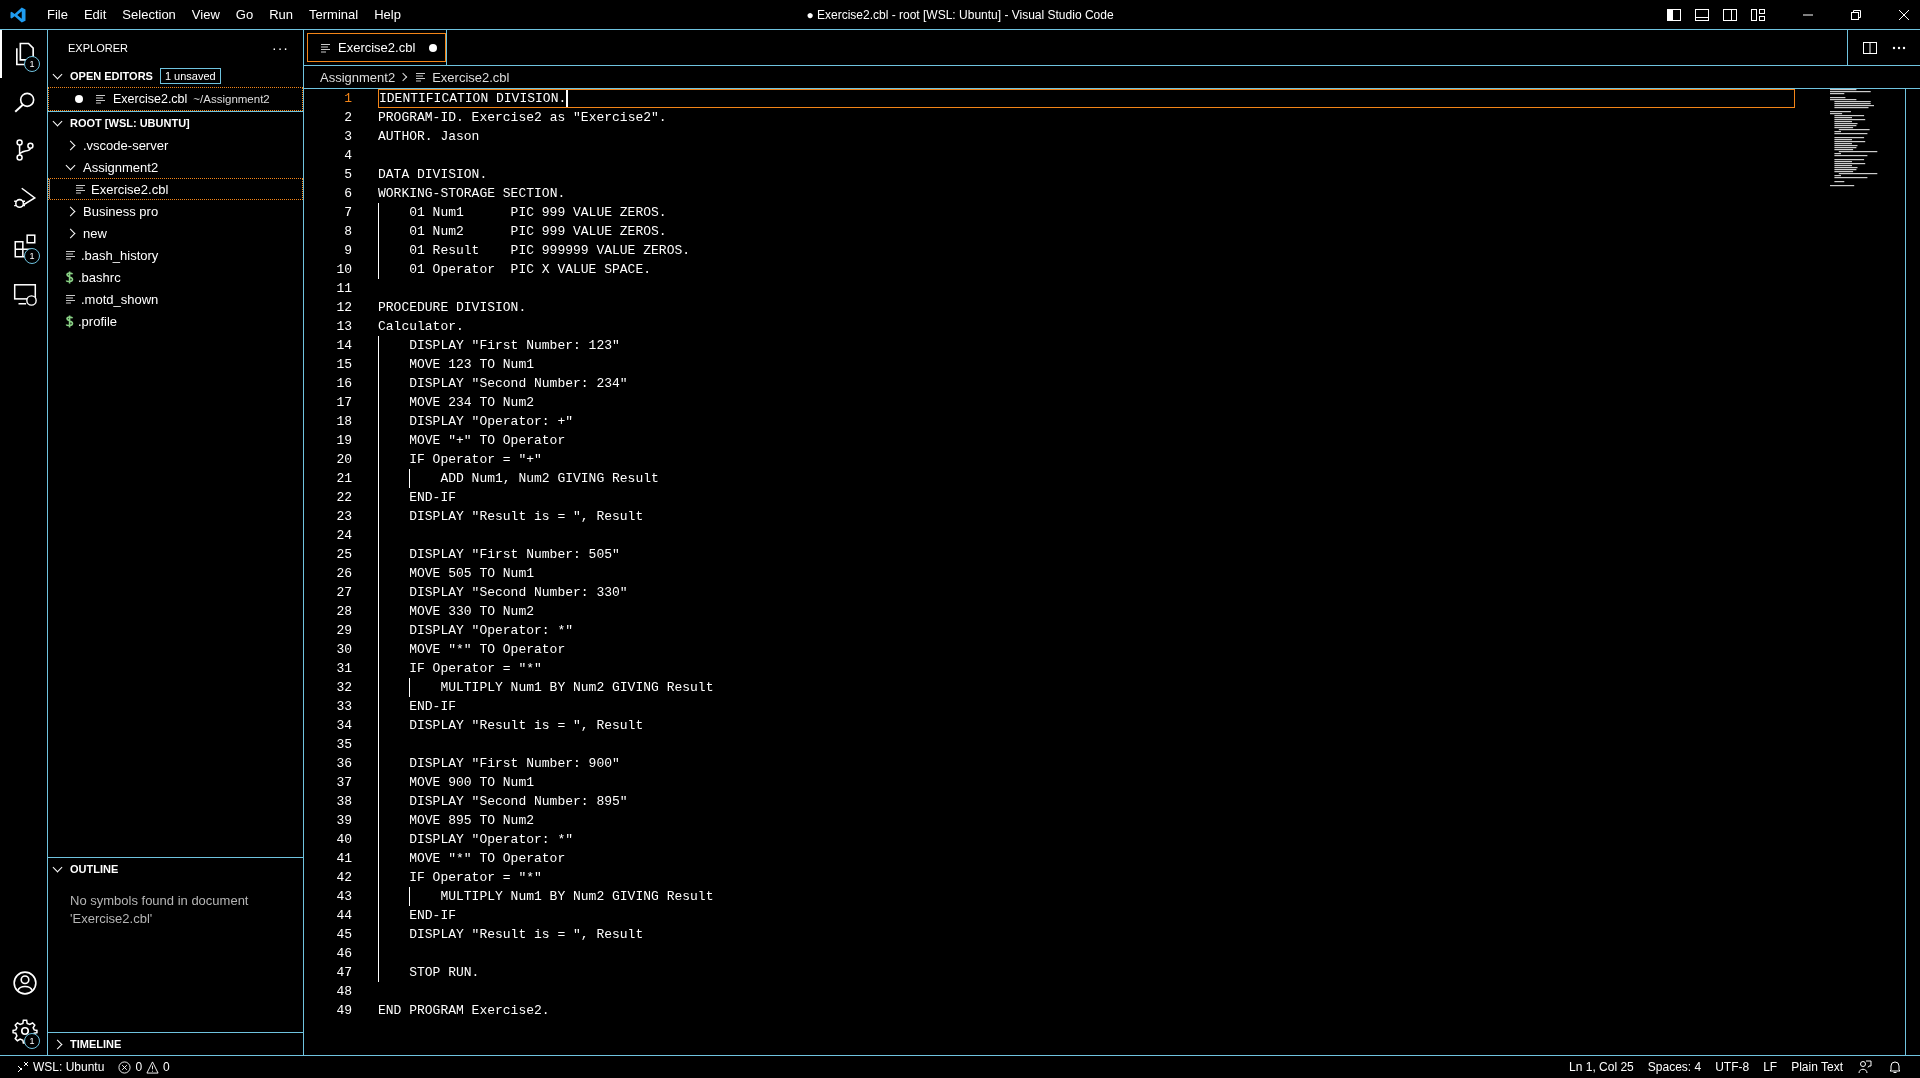 Image resolution: width=1920 pixels, height=1078 pixels. I want to click on line-number: 3, so click(347, 136).